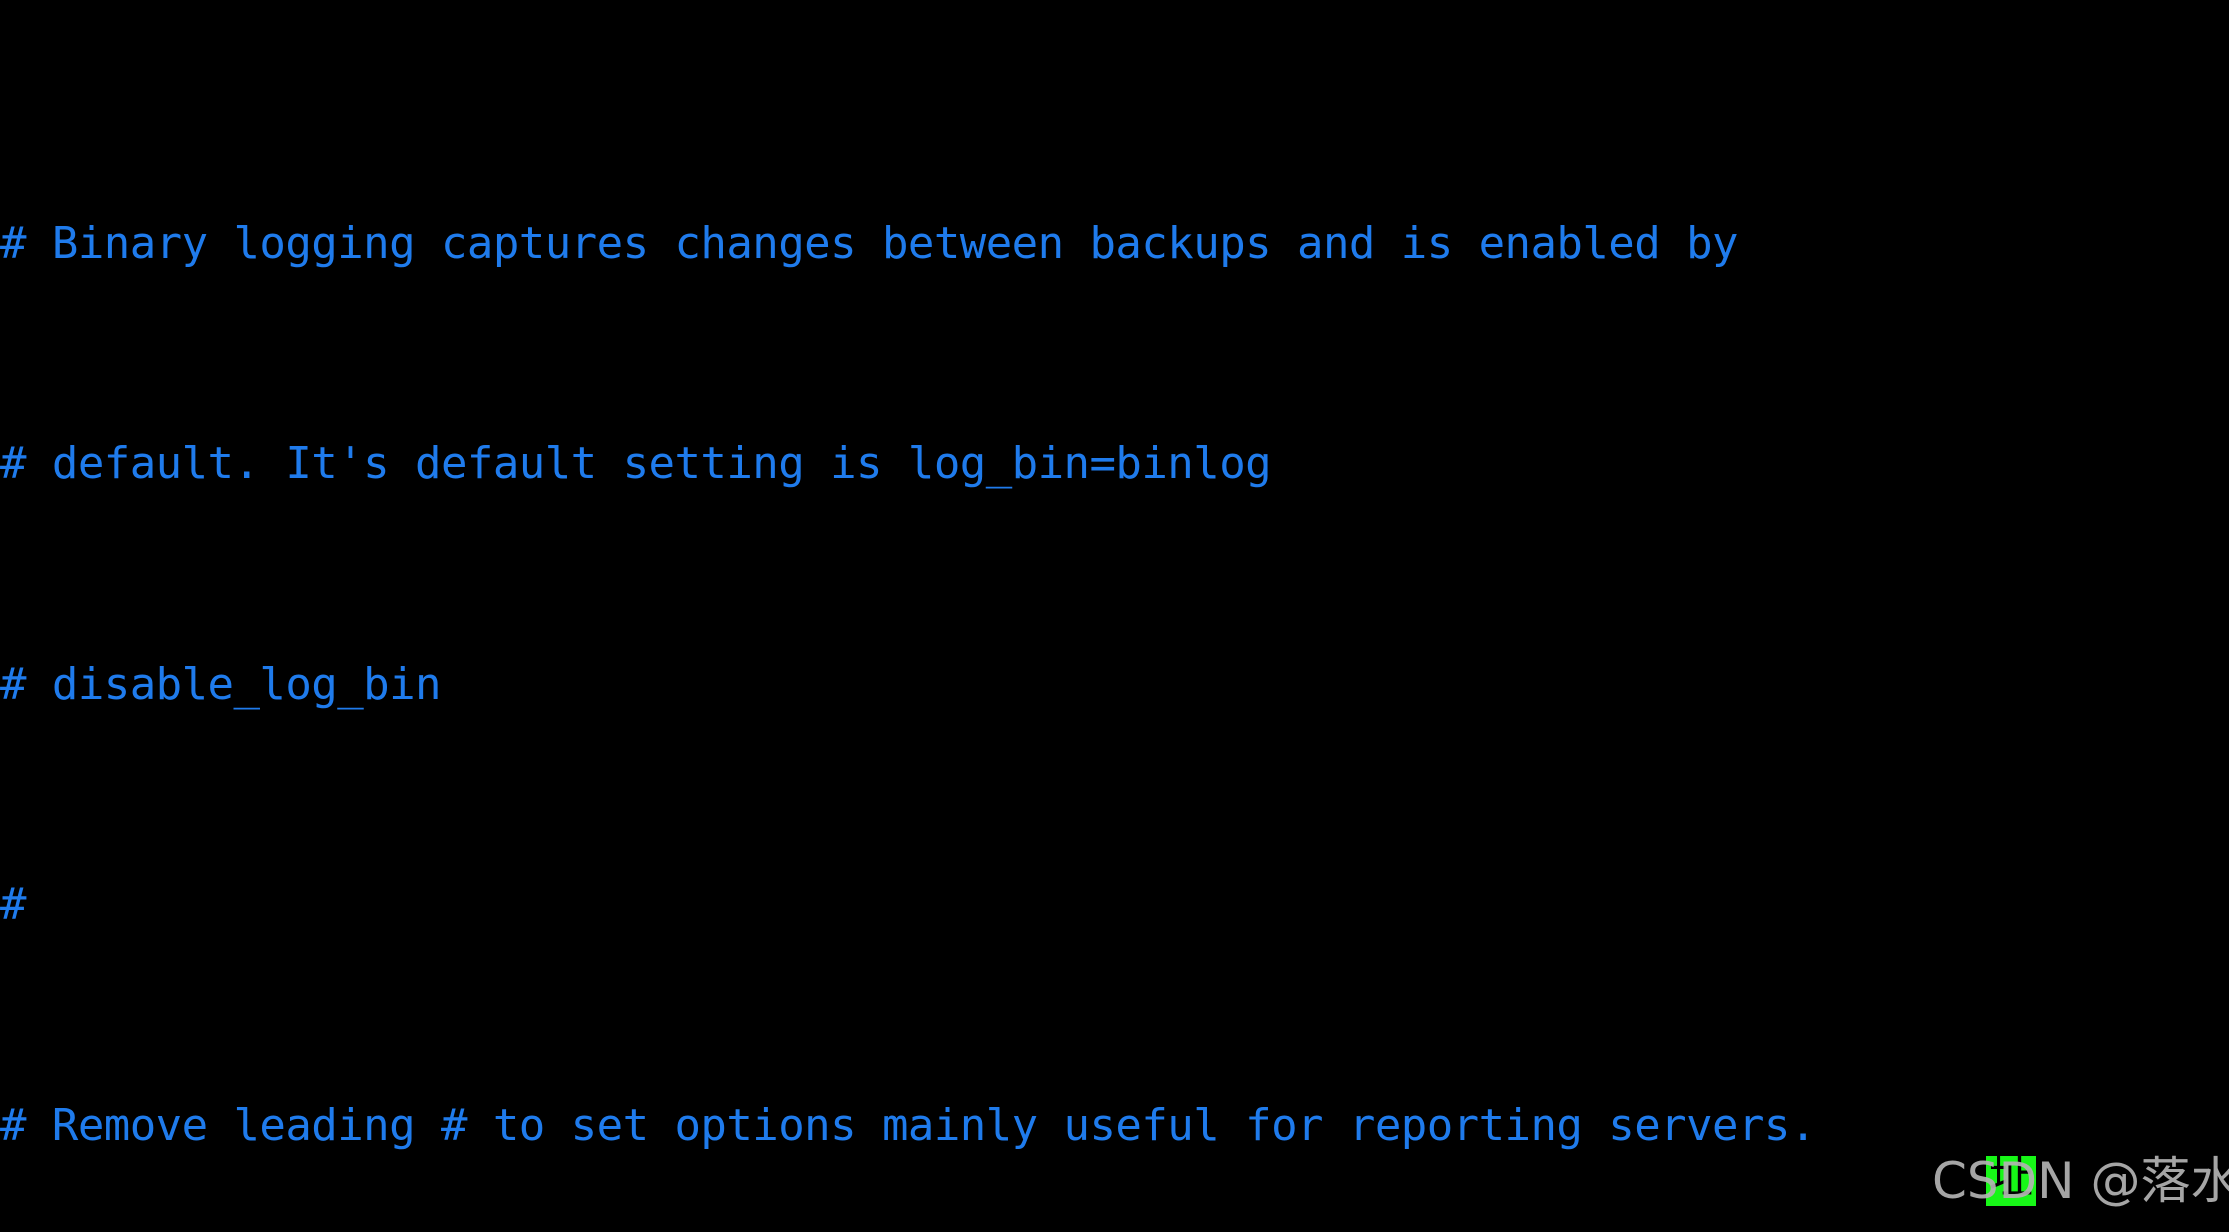 The height and width of the screenshot is (1232, 2229). I want to click on code-line: #, so click(13, 904).